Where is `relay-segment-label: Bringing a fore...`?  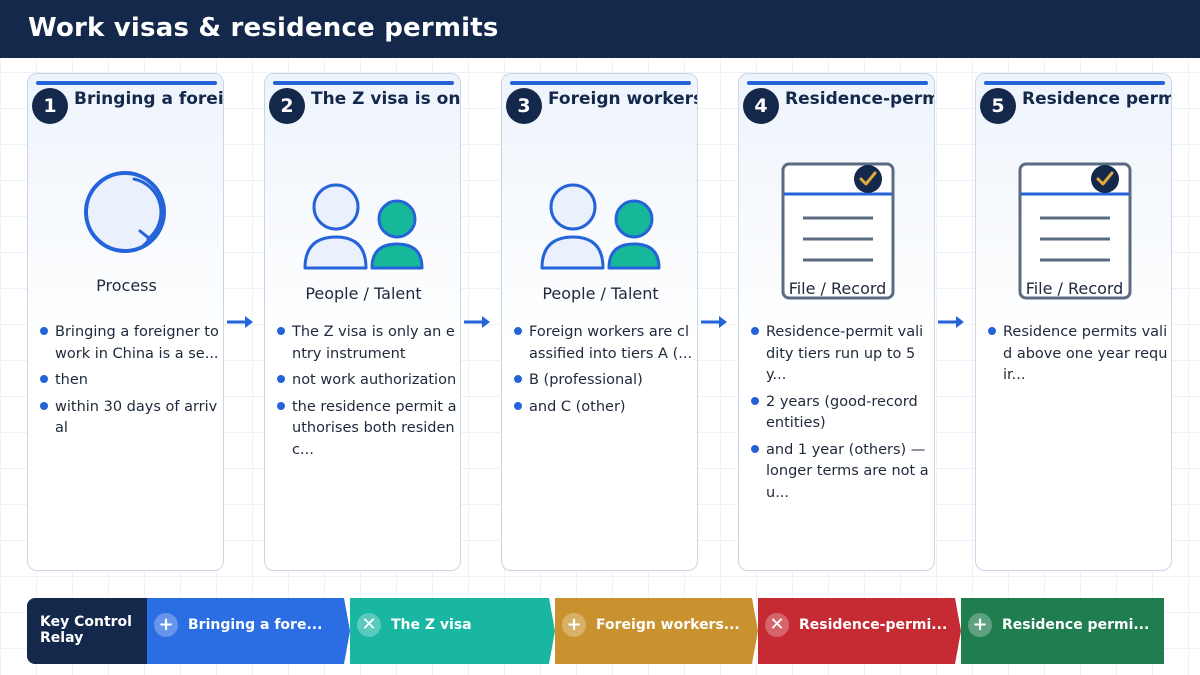 relay-segment-label: Bringing a fore... is located at coordinates (255, 625).